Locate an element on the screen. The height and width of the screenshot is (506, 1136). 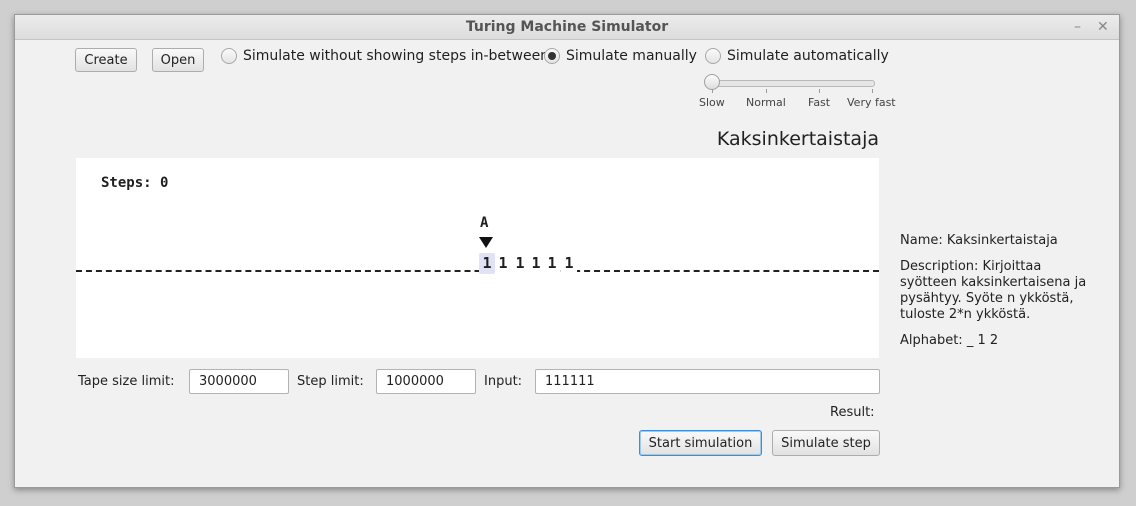
title-bar: Turing Machine Simulator – ✕ is located at coordinates (567, 27).